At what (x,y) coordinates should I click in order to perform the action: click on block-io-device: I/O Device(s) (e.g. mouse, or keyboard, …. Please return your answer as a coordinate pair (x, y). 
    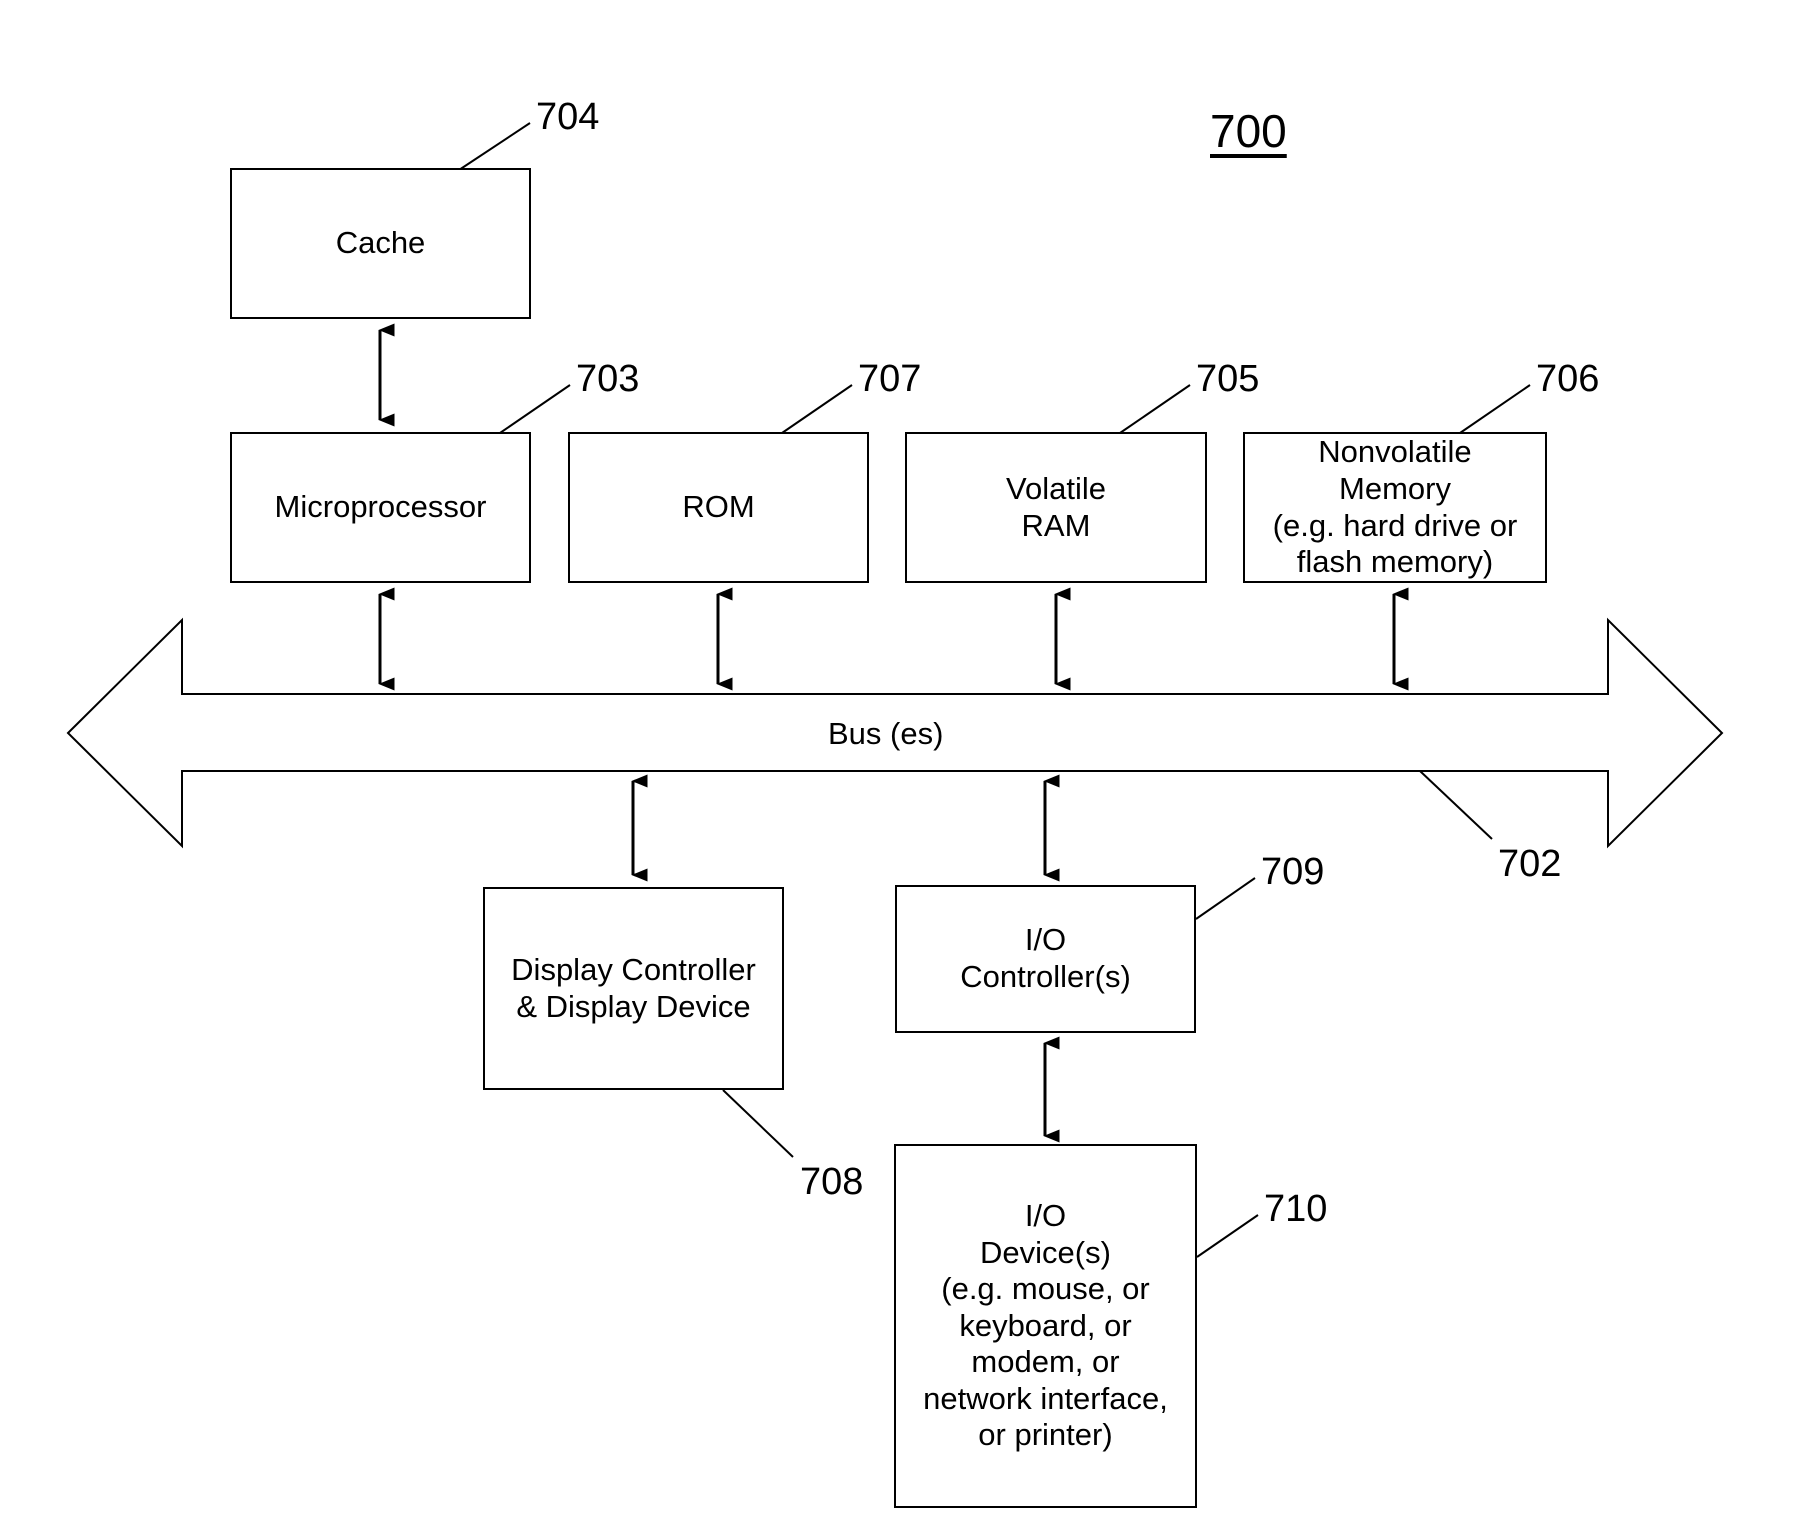
    Looking at the image, I should click on (1045, 1326).